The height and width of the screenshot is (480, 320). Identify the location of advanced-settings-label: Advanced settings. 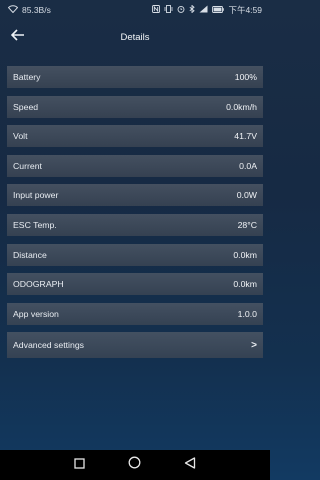
(48, 345).